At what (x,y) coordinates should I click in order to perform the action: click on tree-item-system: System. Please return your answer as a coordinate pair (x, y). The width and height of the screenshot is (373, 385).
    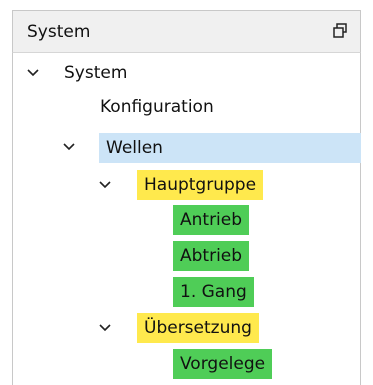
    Looking at the image, I should click on (95, 73).